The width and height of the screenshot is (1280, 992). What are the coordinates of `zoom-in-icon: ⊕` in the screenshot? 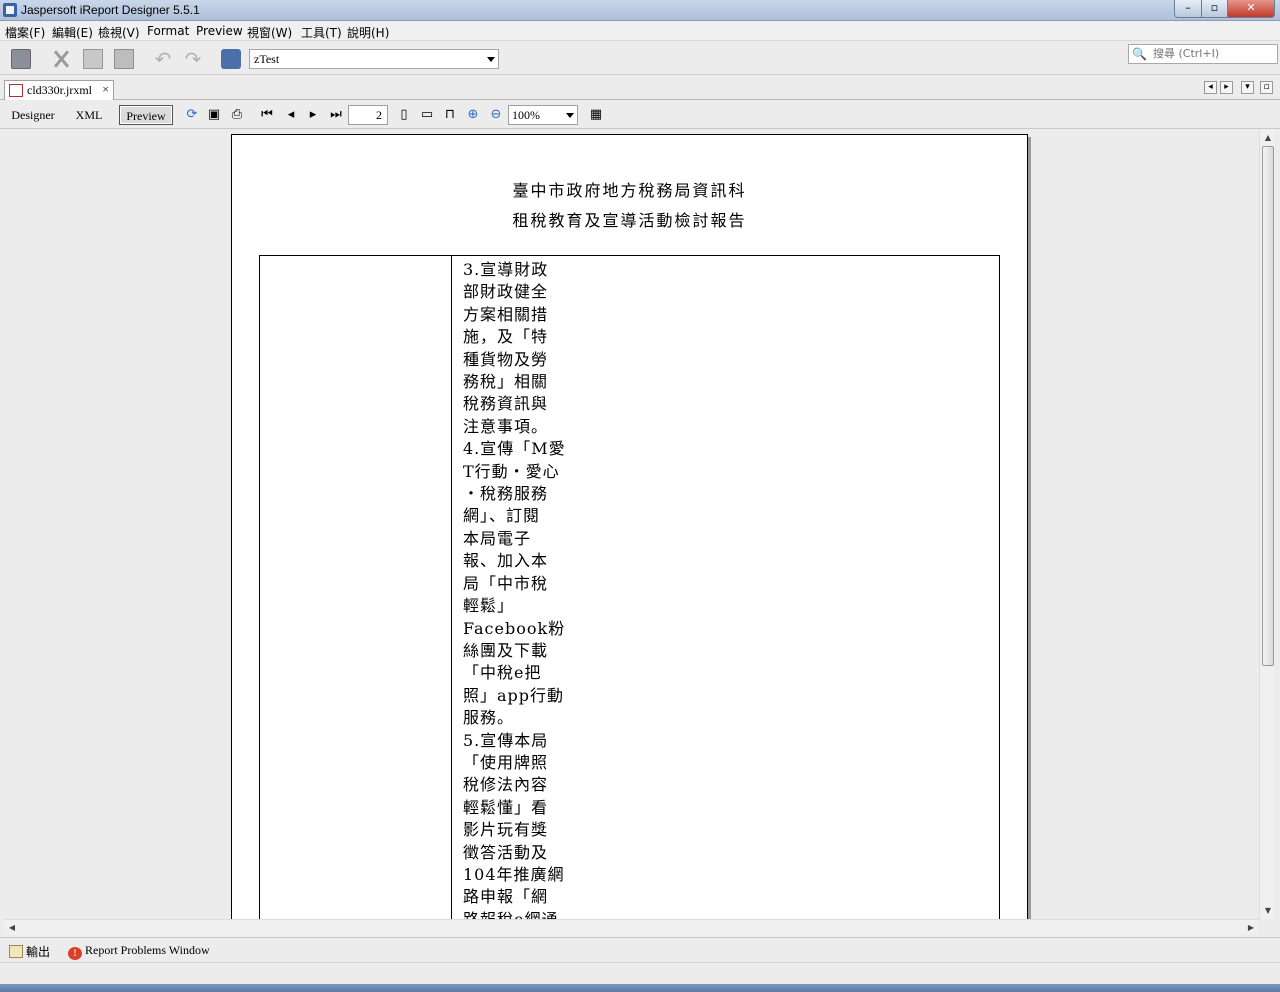 It's located at (473, 115).